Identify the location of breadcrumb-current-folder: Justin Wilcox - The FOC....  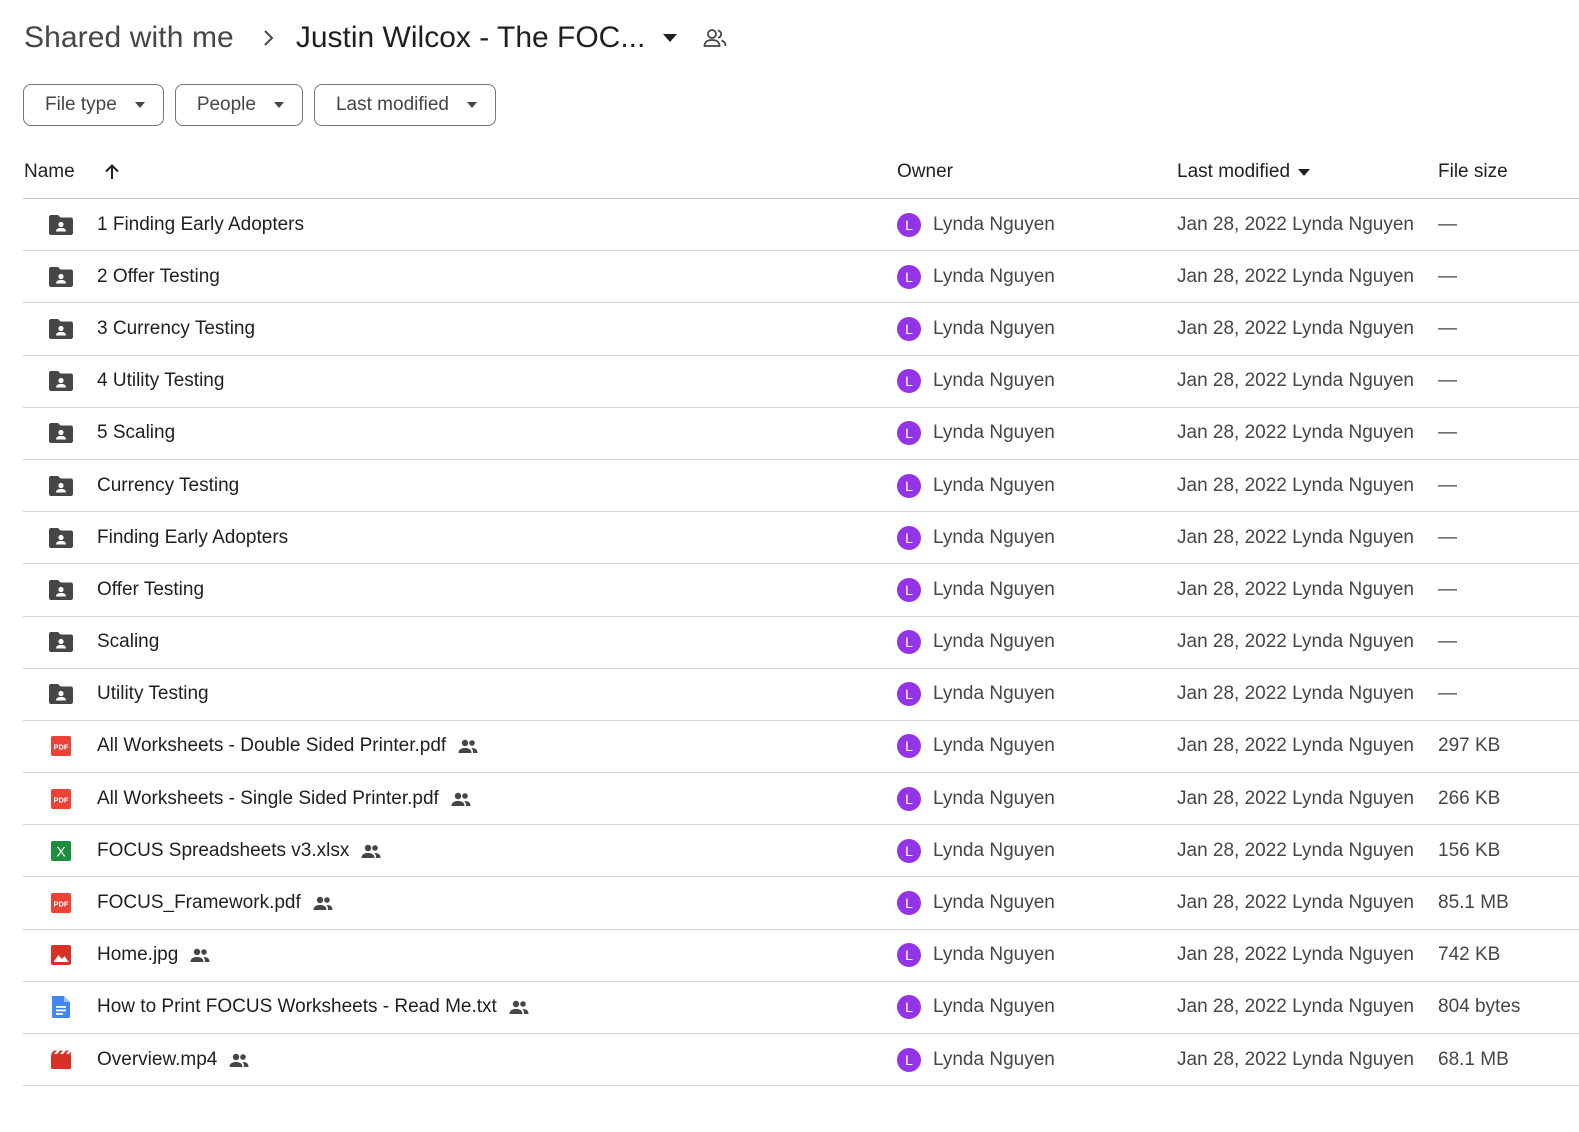
(471, 38).